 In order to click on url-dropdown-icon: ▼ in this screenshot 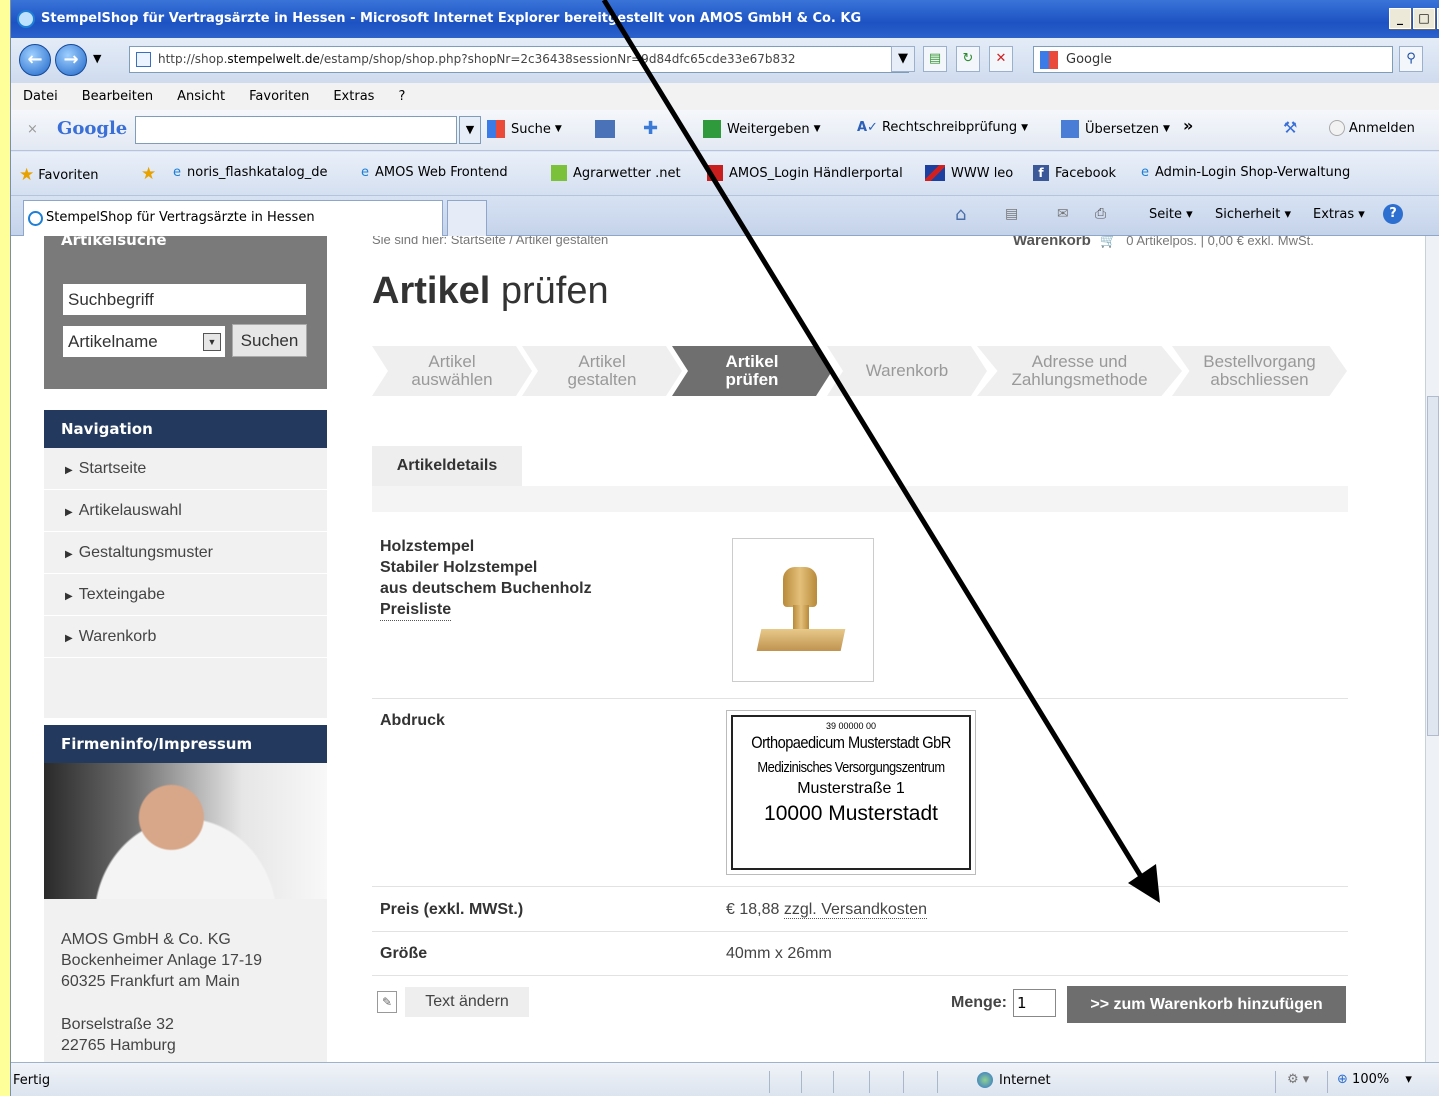, I will do `click(903, 59)`.